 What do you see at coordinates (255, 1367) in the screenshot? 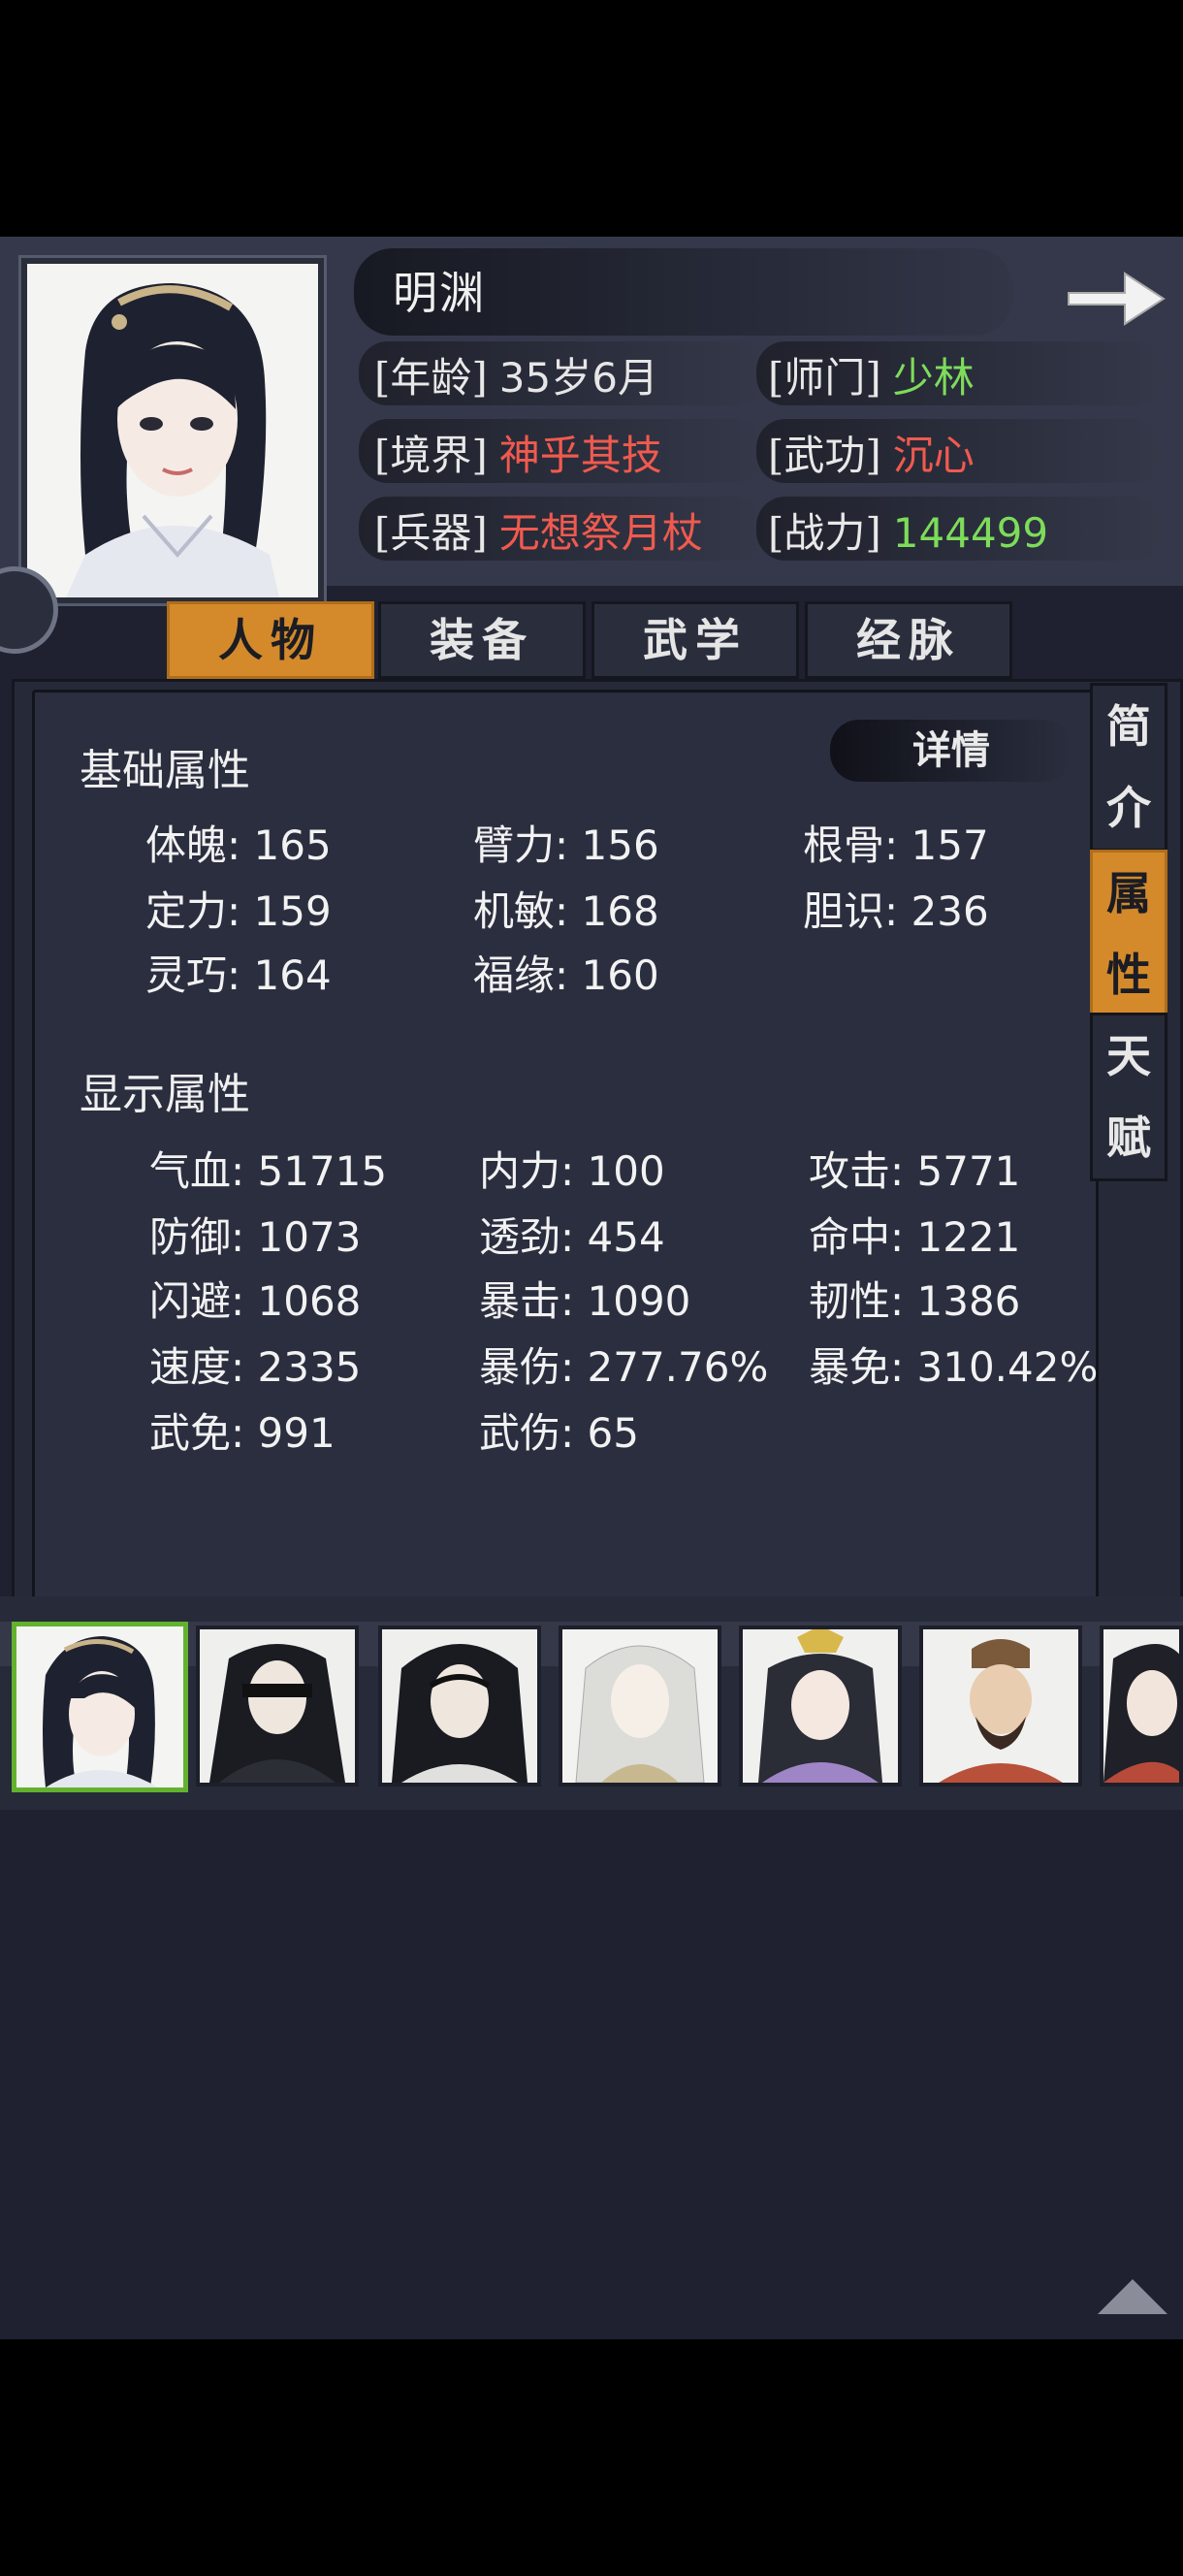
I see `stat-speed: 速度: 2335` at bounding box center [255, 1367].